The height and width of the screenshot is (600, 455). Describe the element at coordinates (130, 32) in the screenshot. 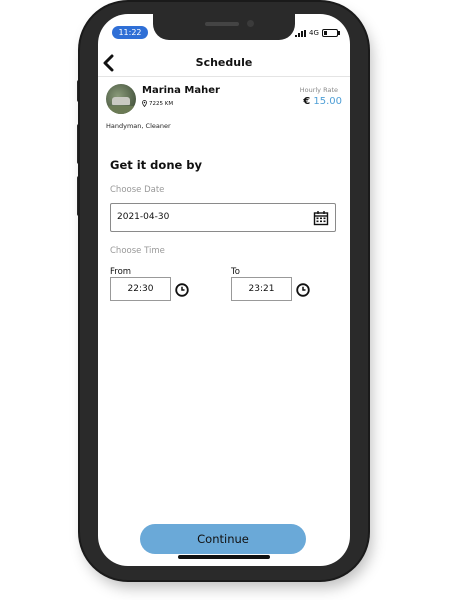

I see `status-time: 11:22` at that location.